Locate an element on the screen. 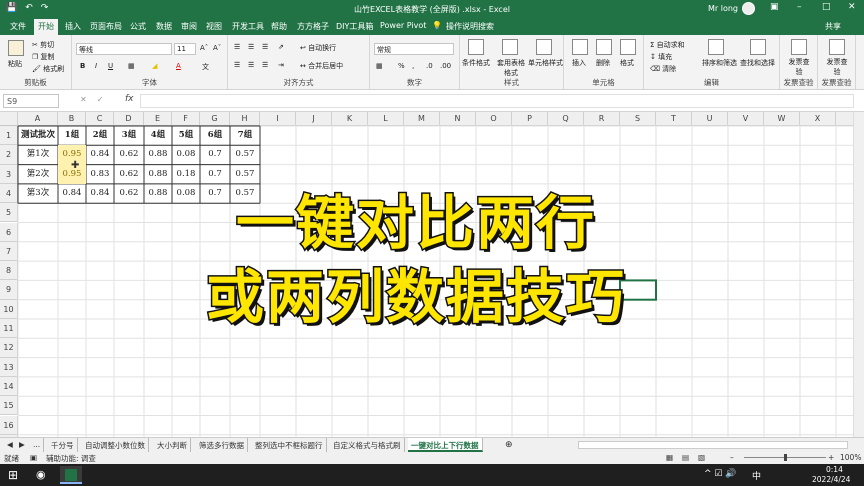 This screenshot has width=864, height=486. tab-formulas: 公式 is located at coordinates (138, 26).